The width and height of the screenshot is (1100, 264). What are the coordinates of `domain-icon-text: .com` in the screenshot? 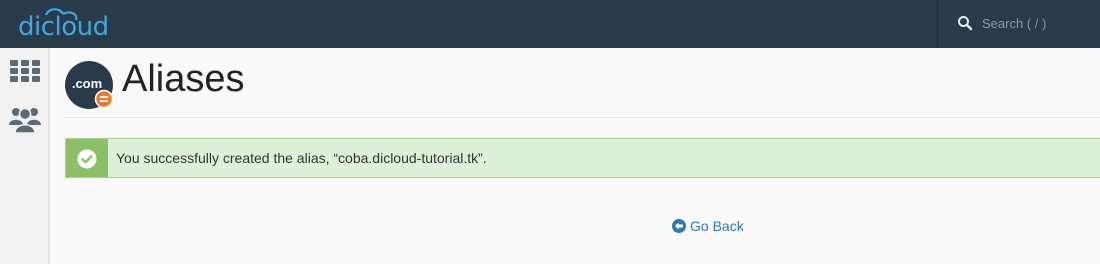 It's located at (87, 83).